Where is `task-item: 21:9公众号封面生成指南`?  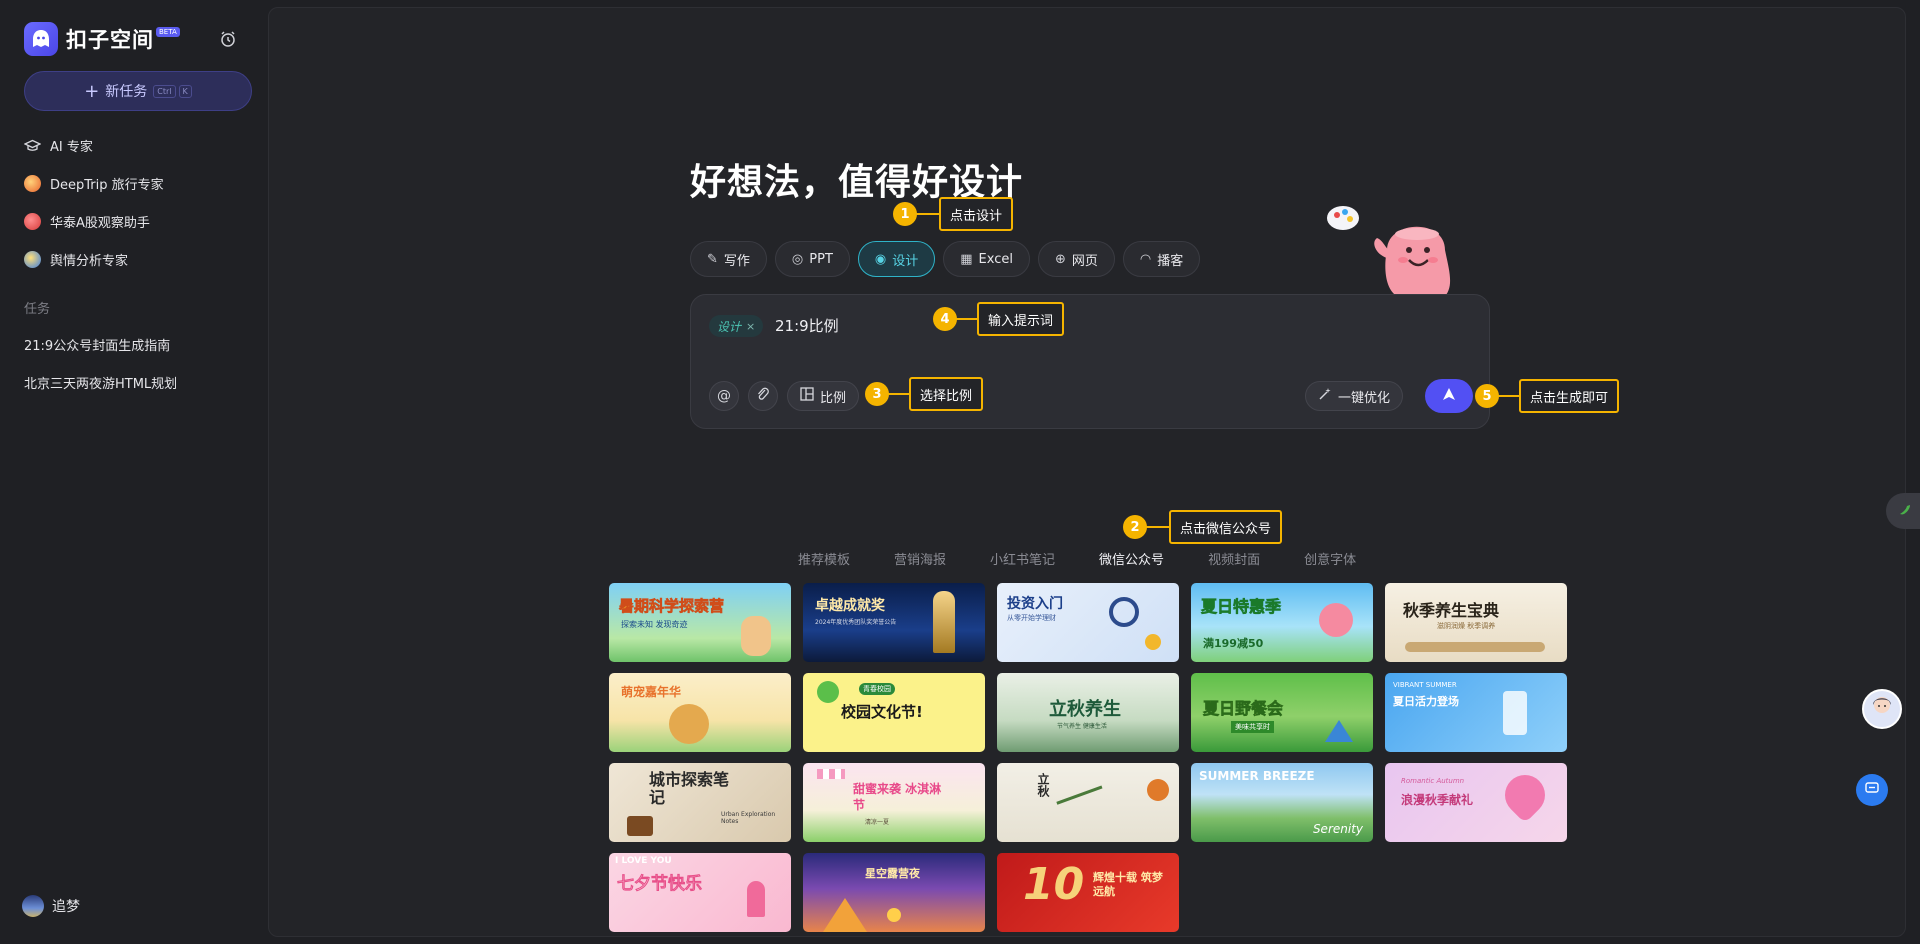
task-item: 21:9公众号封面生成指南 is located at coordinates (97, 344).